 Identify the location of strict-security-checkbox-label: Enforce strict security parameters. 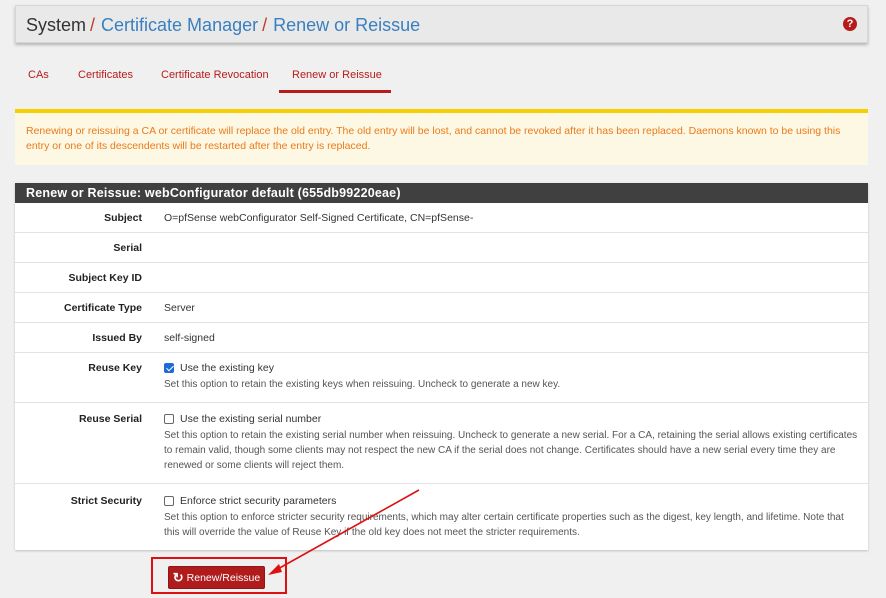
(258, 501).